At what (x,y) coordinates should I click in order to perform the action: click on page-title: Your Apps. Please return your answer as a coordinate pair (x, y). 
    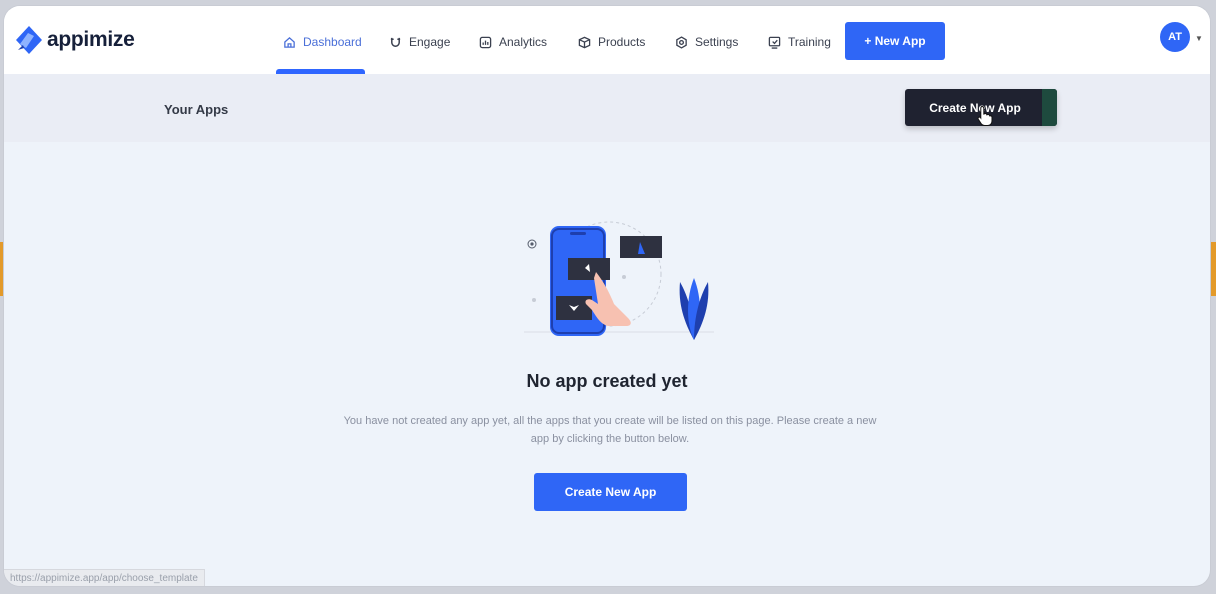
    Looking at the image, I should click on (196, 109).